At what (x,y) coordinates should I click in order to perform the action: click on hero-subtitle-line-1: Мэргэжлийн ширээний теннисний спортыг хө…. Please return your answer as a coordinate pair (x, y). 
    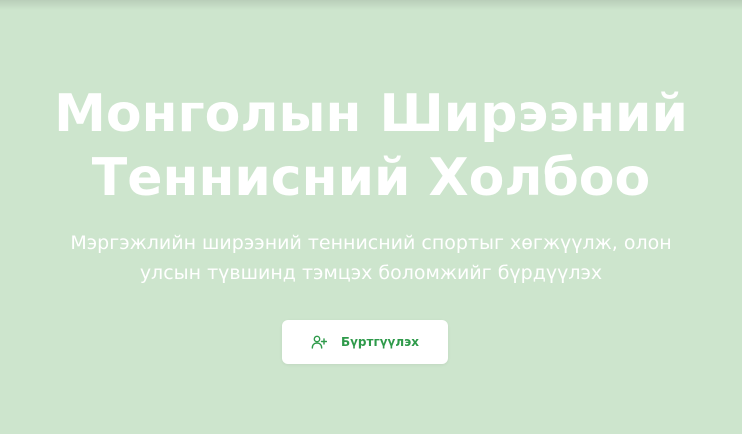
    Looking at the image, I should click on (371, 243).